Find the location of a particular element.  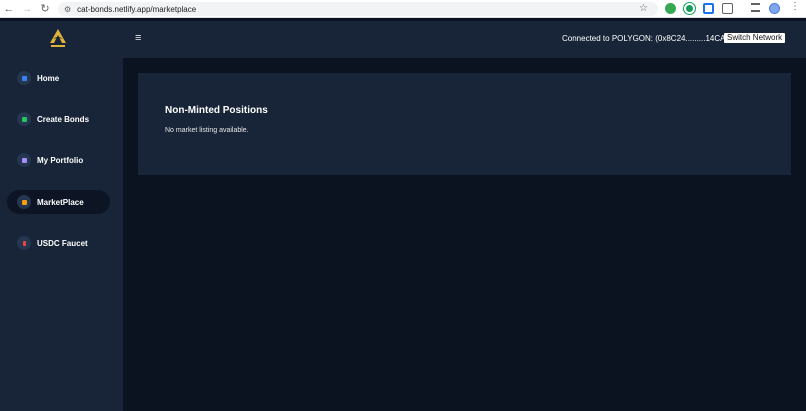

create-bonds-icon is located at coordinates (24, 119).